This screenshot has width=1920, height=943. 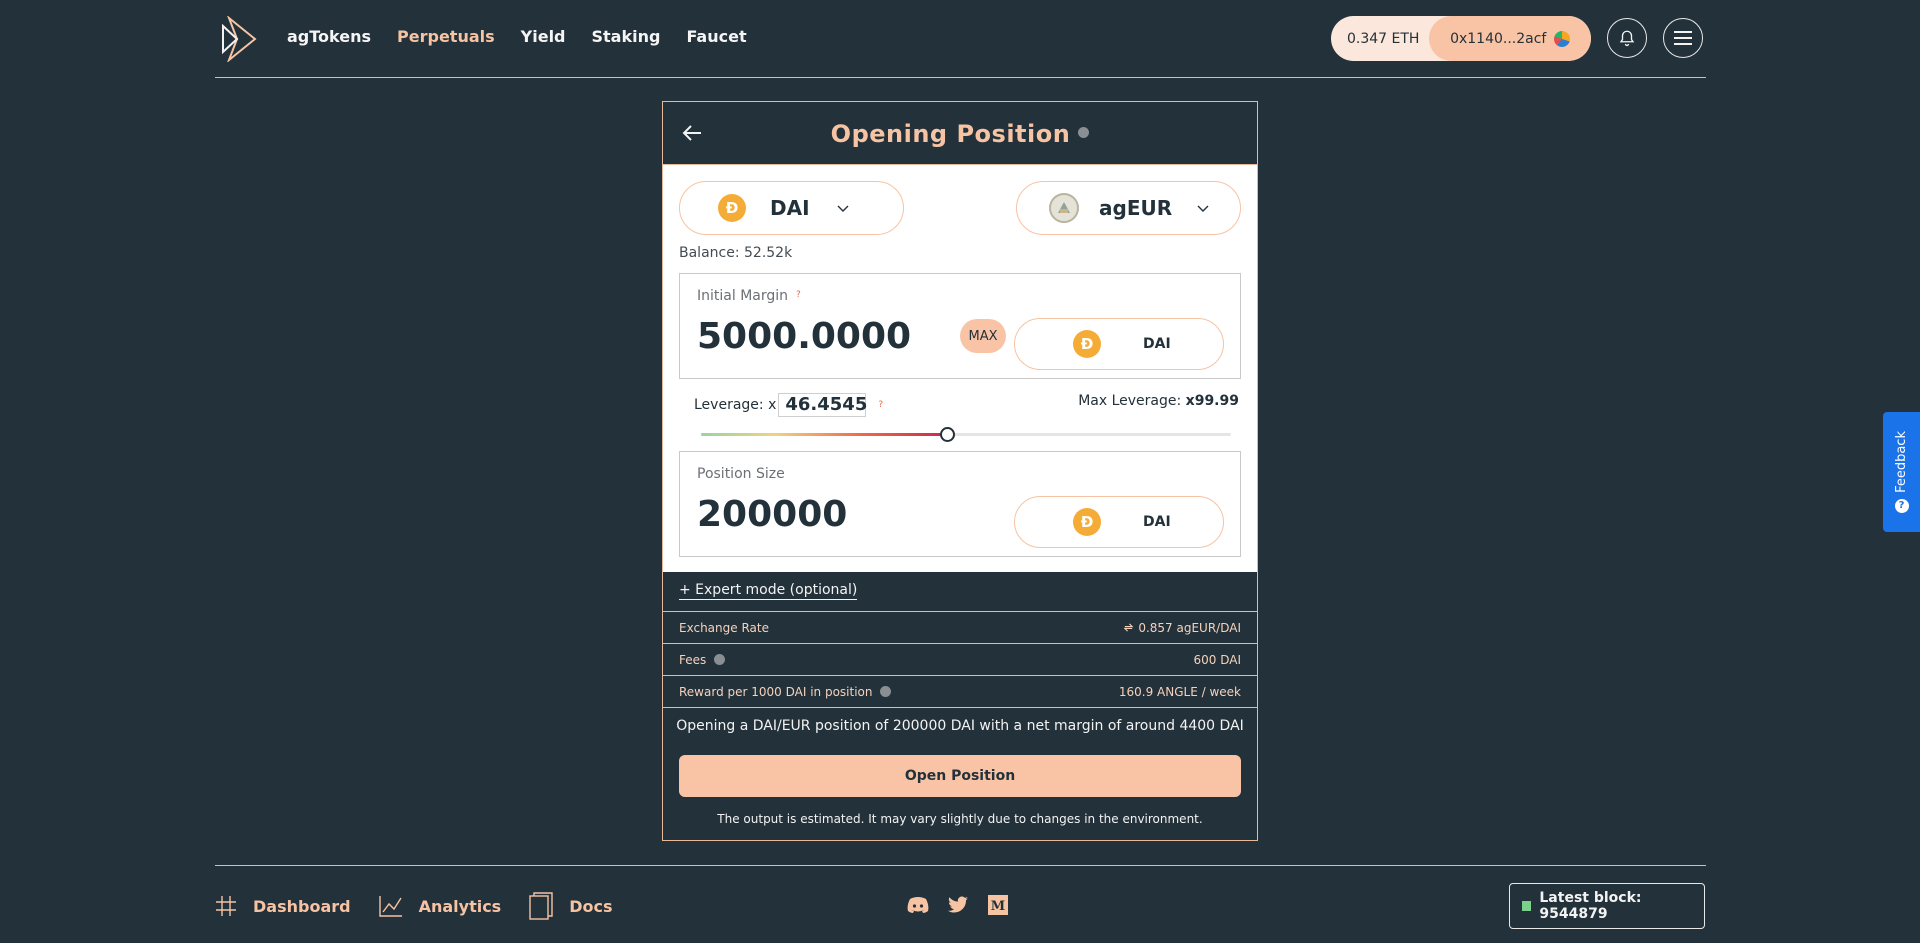 What do you see at coordinates (960, 865) in the screenshot?
I see `footer-divider` at bounding box center [960, 865].